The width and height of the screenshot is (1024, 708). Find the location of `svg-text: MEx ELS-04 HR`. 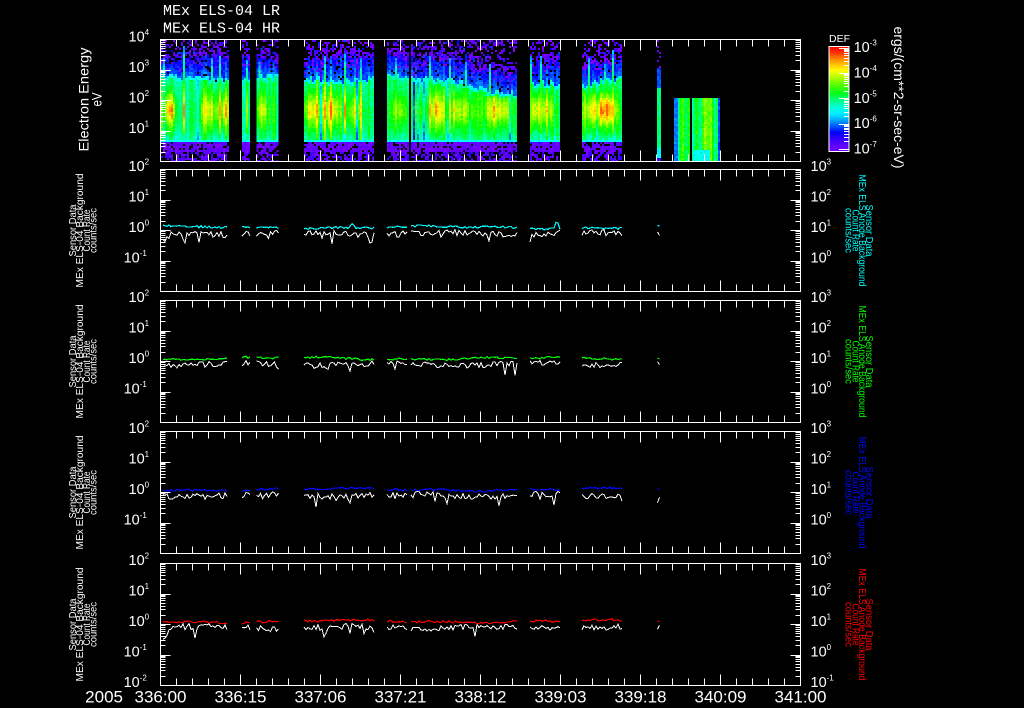

svg-text: MEx ELS-04 HR is located at coordinates (221, 29).